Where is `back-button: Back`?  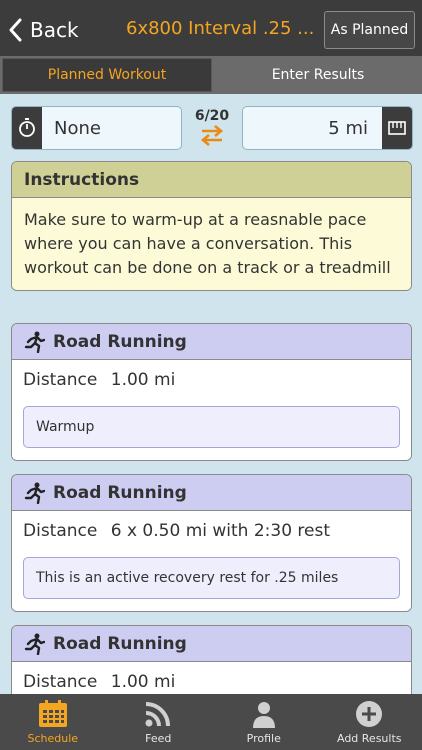 back-button: Back is located at coordinates (43, 30).